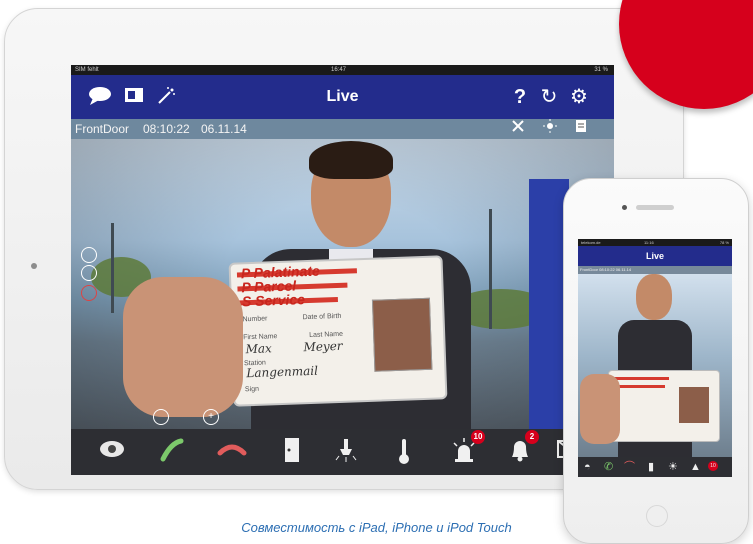 This screenshot has height=544, width=753. What do you see at coordinates (224, 129) in the screenshot?
I see `camera-date: 06.11.14` at bounding box center [224, 129].